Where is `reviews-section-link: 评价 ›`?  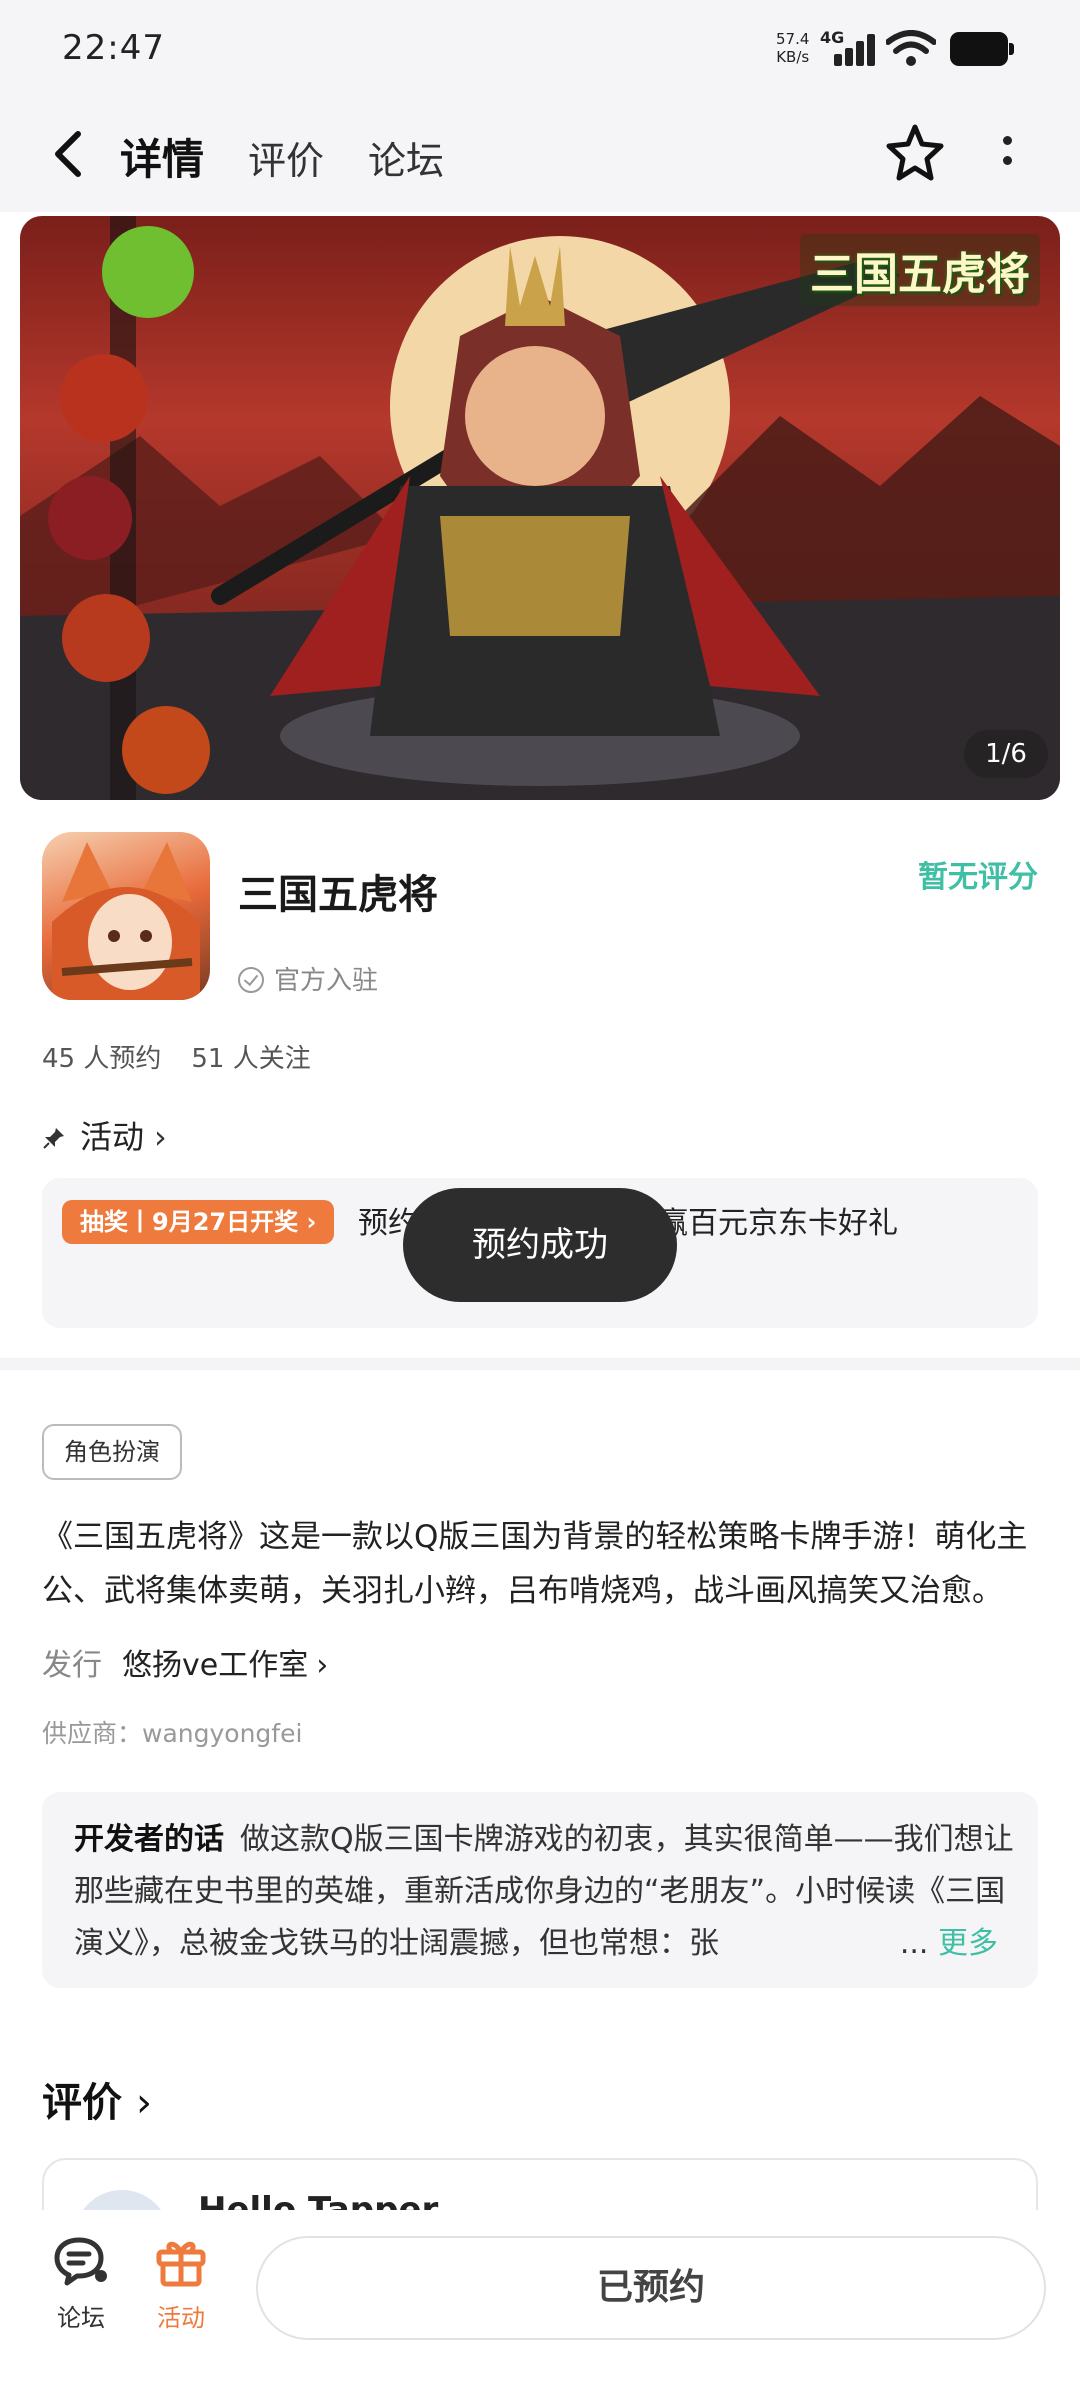
reviews-section-link: 评价 › is located at coordinates (97, 2099).